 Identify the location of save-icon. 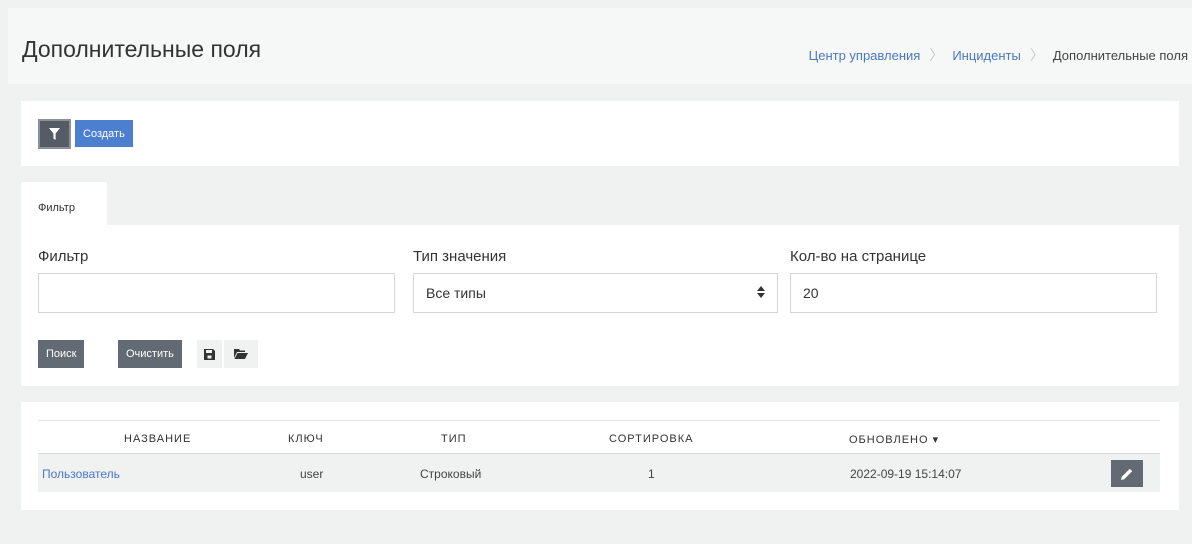
(209, 354).